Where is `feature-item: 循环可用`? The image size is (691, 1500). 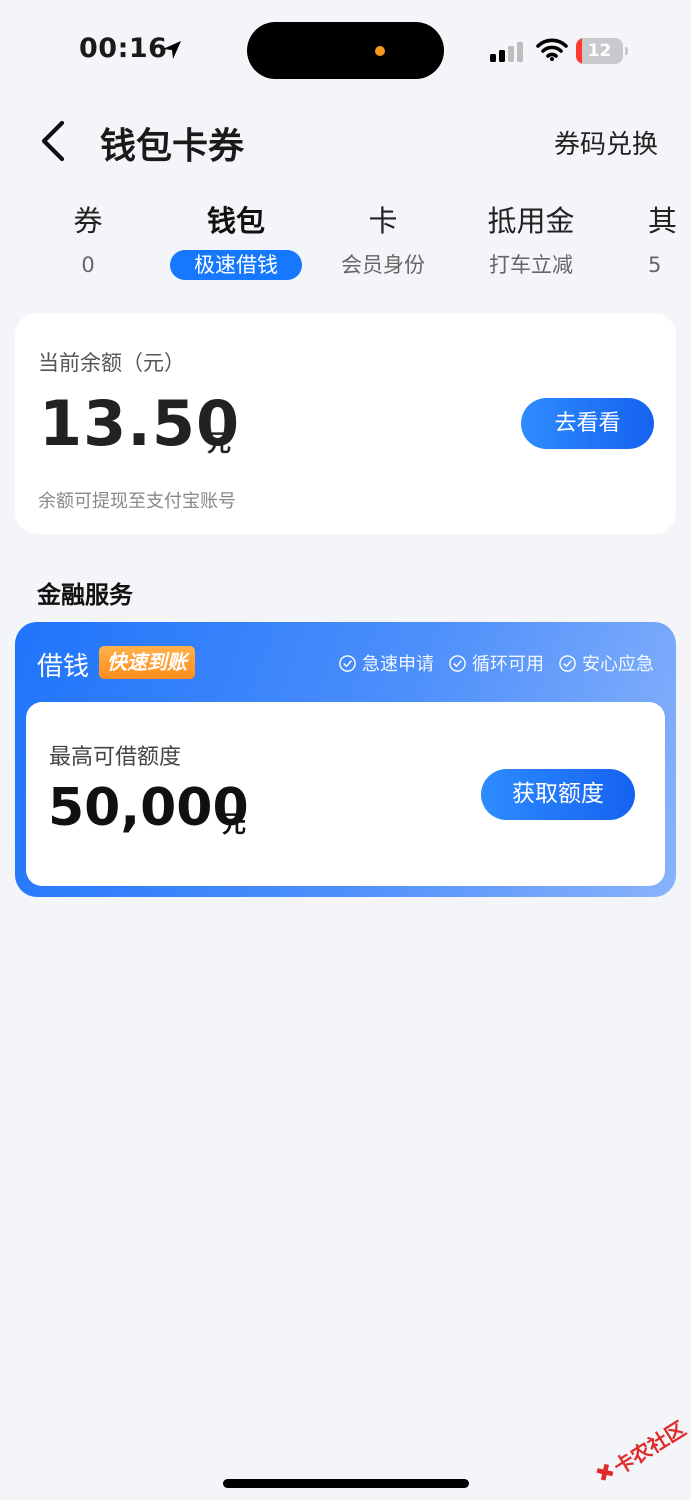
feature-item: 循环可用 is located at coordinates (496, 663).